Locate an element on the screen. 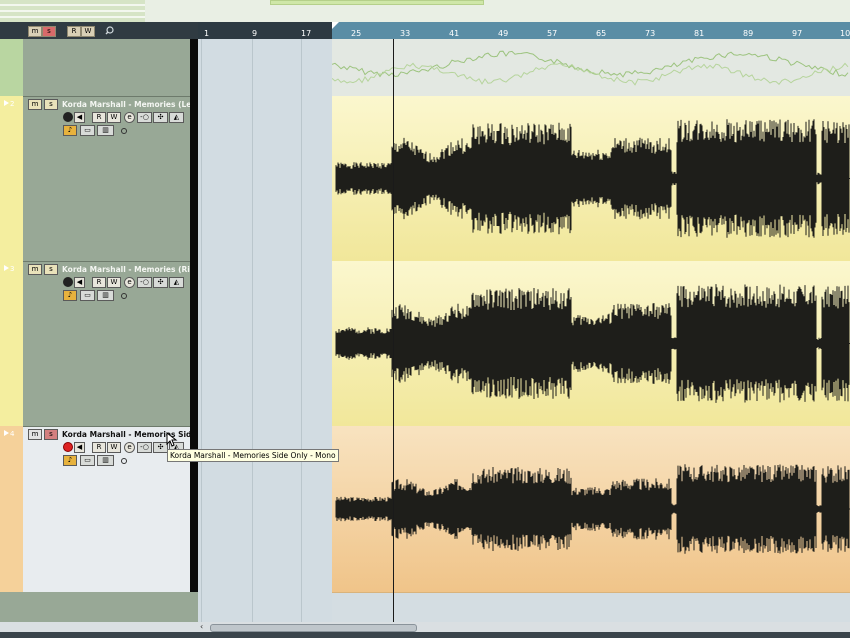 This screenshot has height=638, width=850. scroll-left-icon: ‹ is located at coordinates (201, 626).